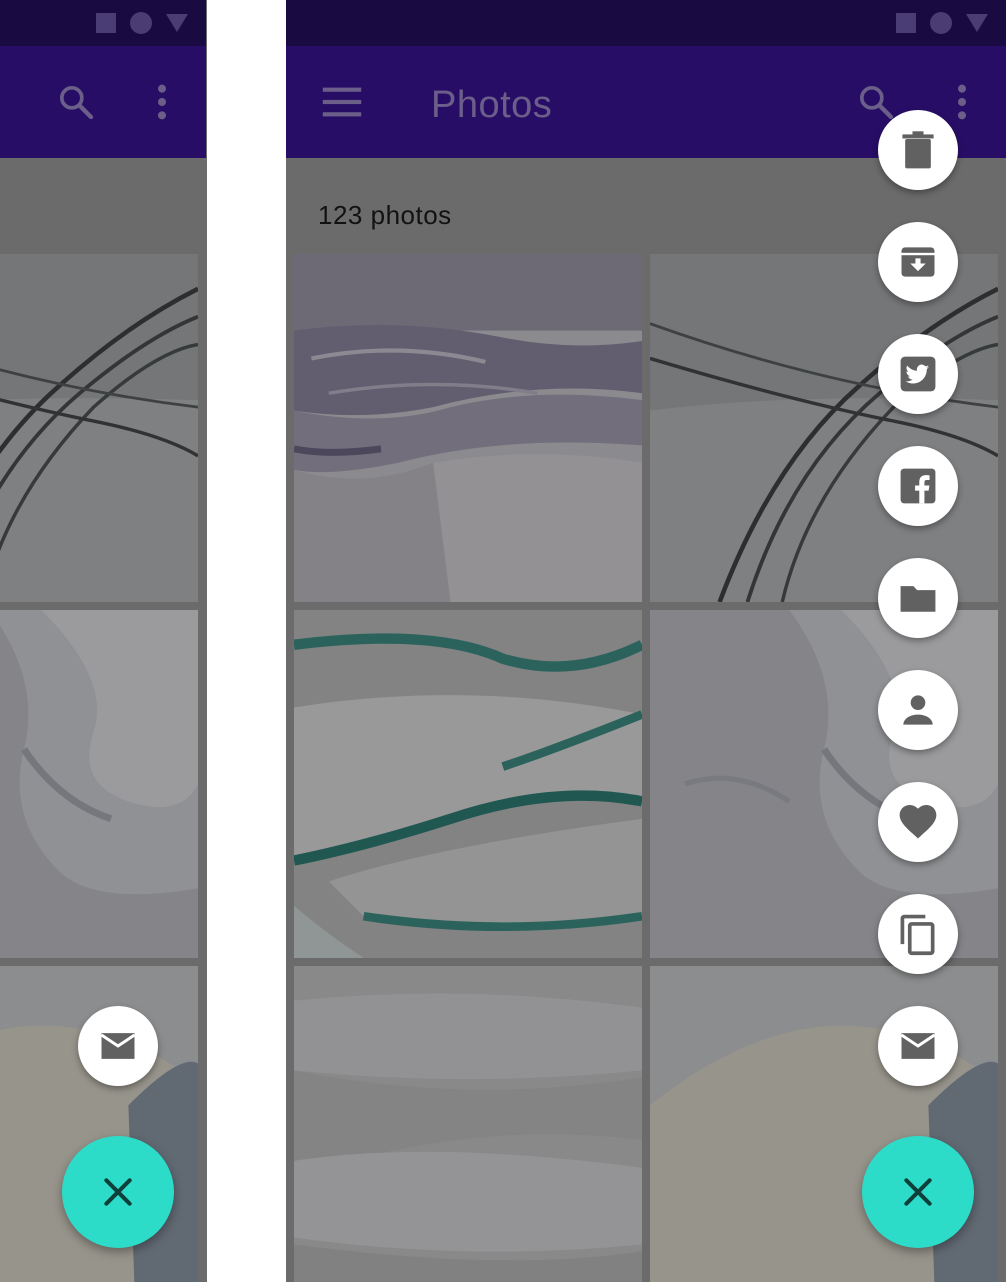 This screenshot has width=1006, height=1282. What do you see at coordinates (385, 215) in the screenshot?
I see `photo-count: 123 photos` at bounding box center [385, 215].